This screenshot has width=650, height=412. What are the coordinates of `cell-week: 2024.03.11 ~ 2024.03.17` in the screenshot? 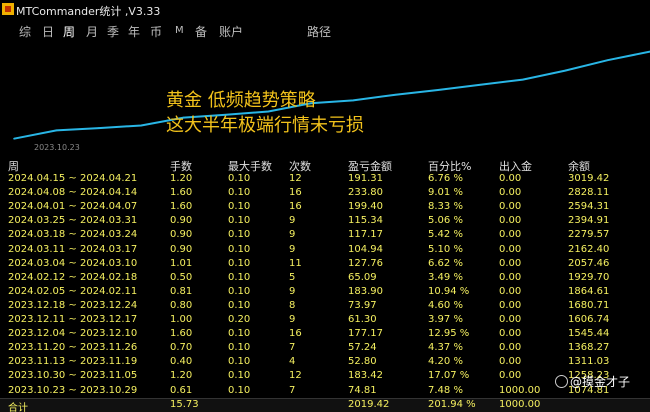 It's located at (73, 249).